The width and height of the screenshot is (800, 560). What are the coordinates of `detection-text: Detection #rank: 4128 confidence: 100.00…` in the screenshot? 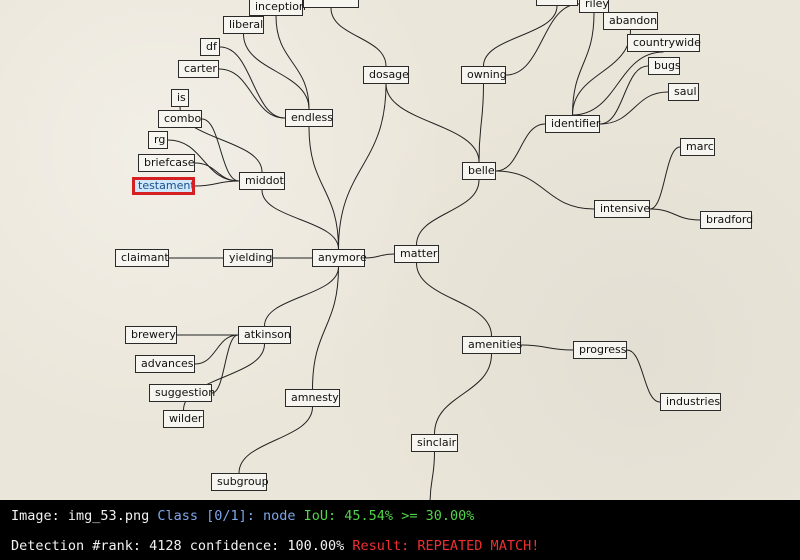 It's located at (178, 546).